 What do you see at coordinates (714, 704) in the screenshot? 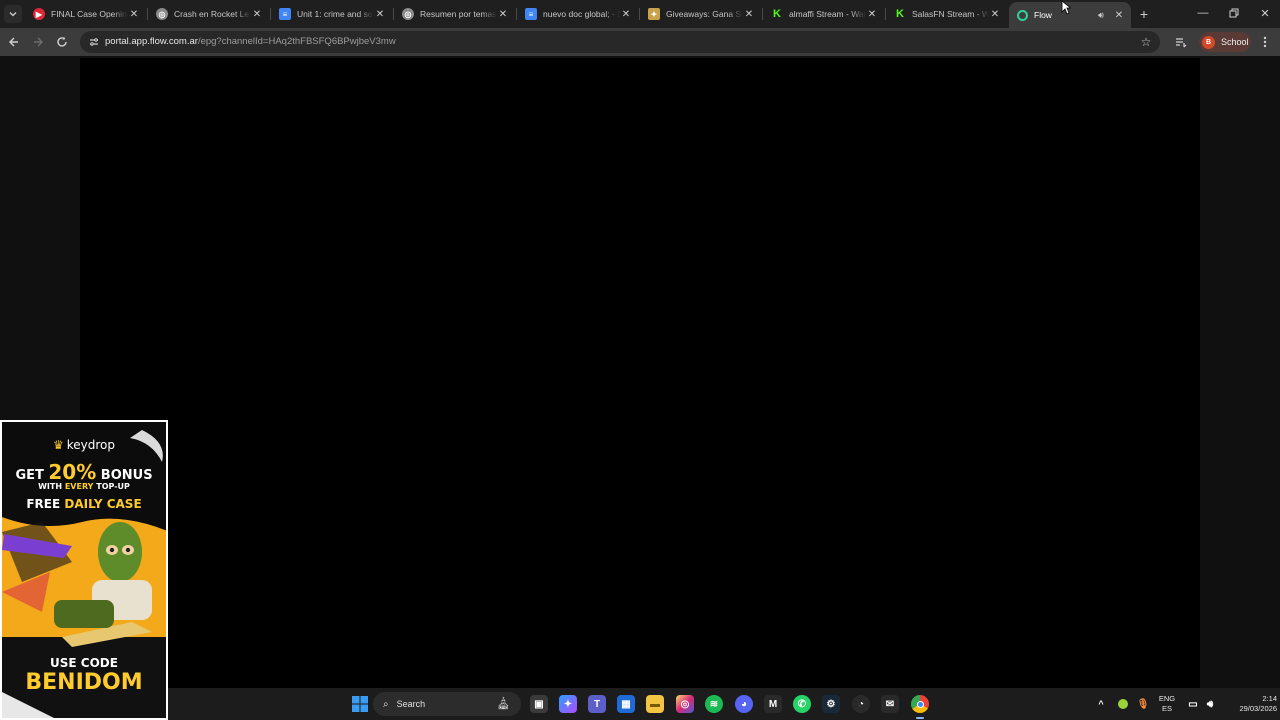
I see `spotify-icon: ≋` at bounding box center [714, 704].